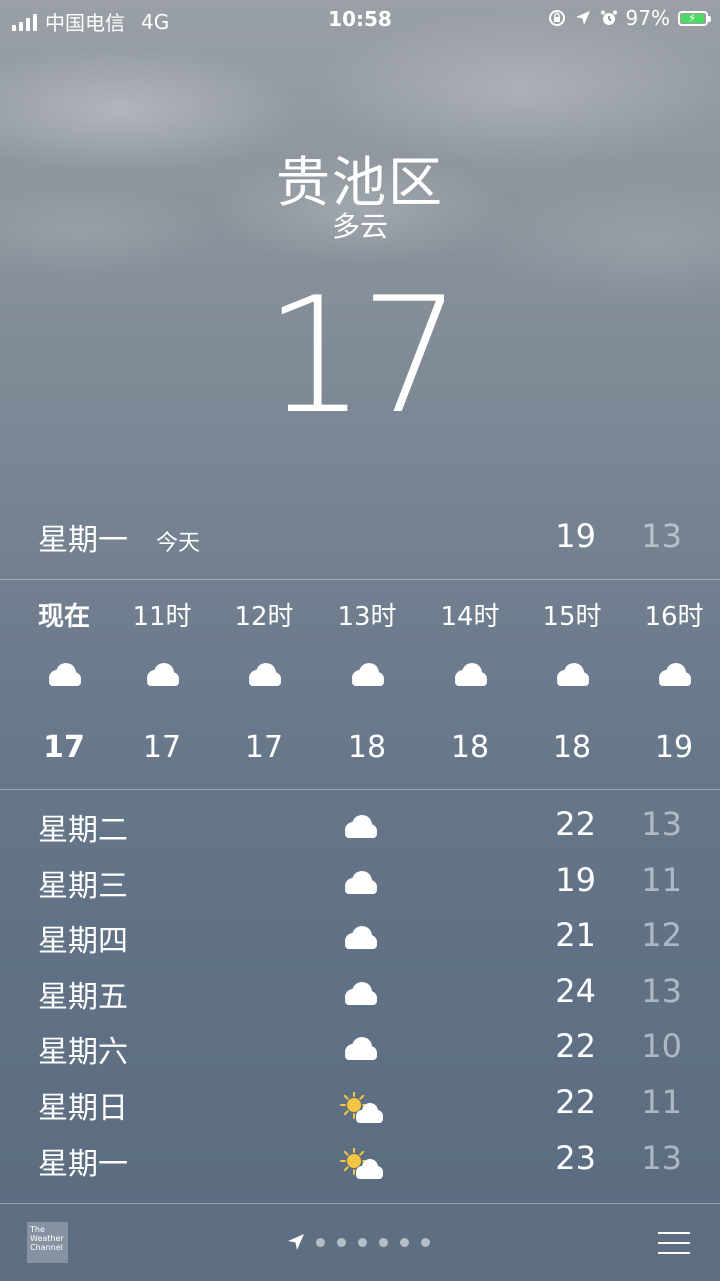 Image resolution: width=720 pixels, height=1281 pixels. I want to click on day-name: 星期六, so click(83, 1053).